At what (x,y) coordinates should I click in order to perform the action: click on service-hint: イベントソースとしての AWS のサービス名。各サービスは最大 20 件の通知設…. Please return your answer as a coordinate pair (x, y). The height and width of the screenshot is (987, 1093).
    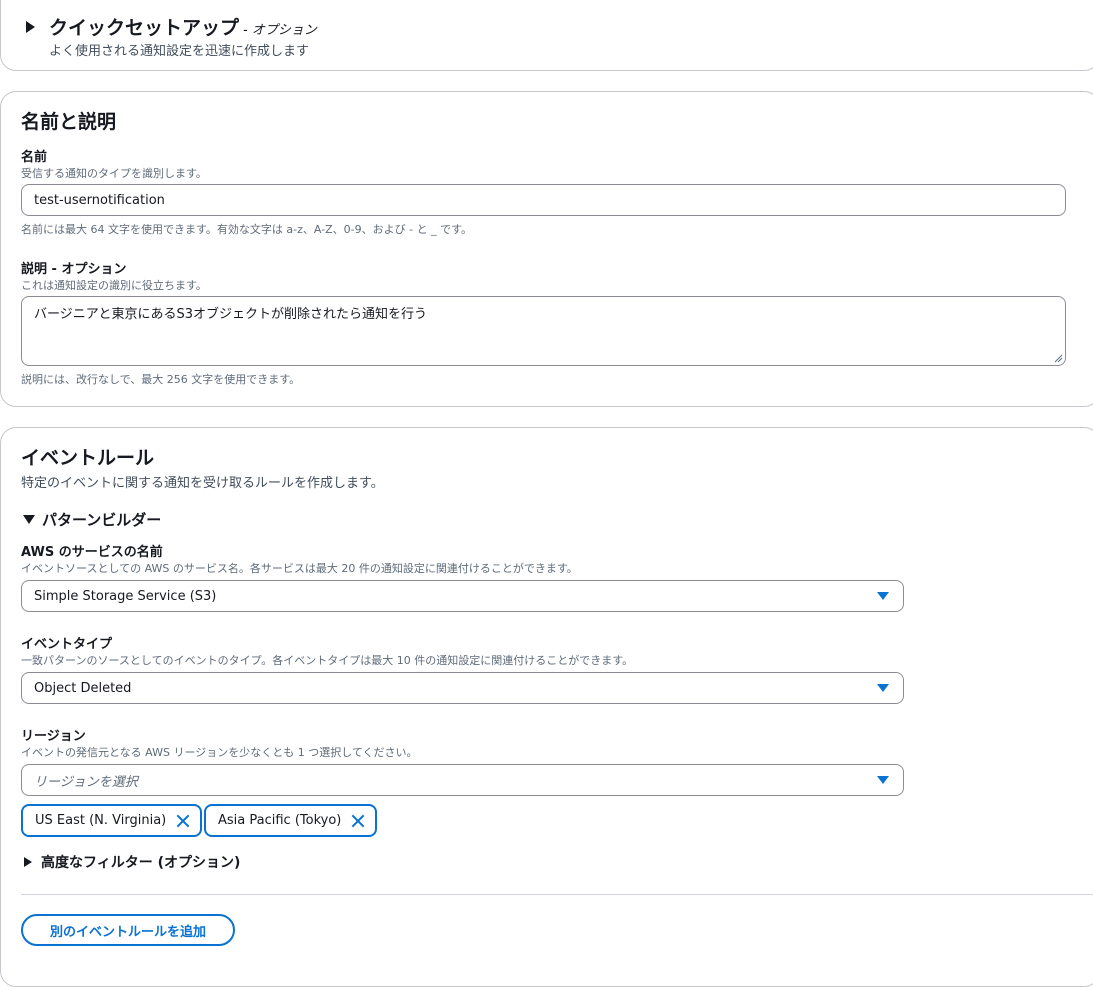
    Looking at the image, I should click on (299, 568).